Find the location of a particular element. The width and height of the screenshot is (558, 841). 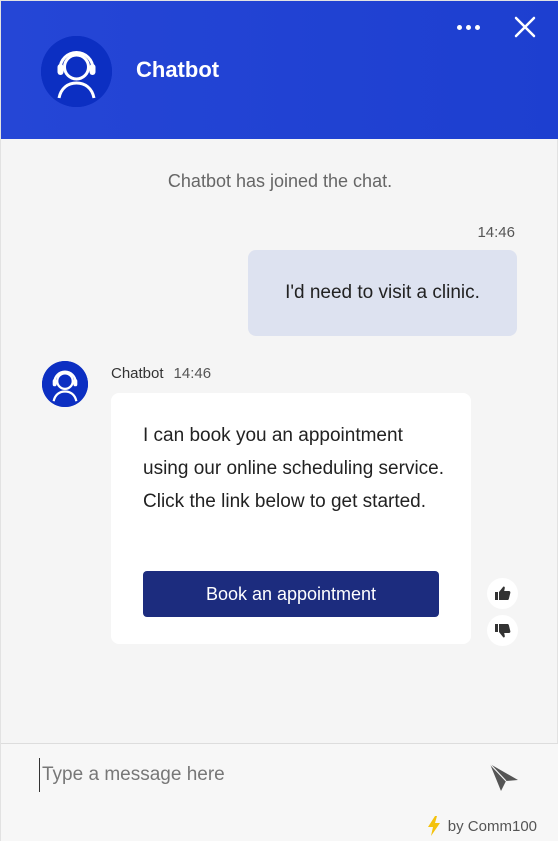

close-button is located at coordinates (525, 27).